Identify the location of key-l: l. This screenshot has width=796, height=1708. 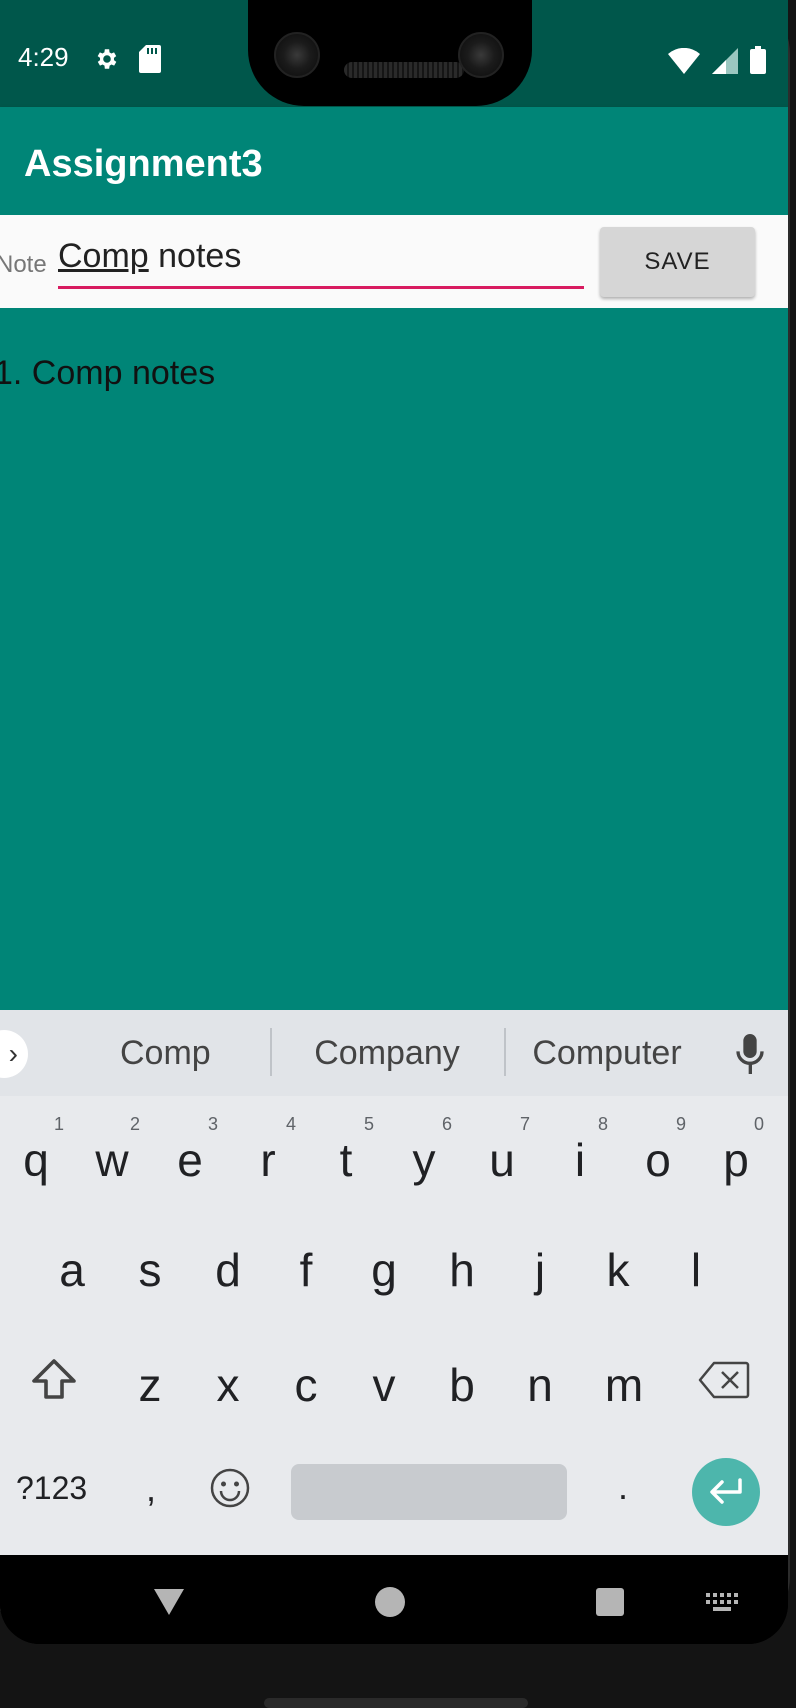
(696, 1270).